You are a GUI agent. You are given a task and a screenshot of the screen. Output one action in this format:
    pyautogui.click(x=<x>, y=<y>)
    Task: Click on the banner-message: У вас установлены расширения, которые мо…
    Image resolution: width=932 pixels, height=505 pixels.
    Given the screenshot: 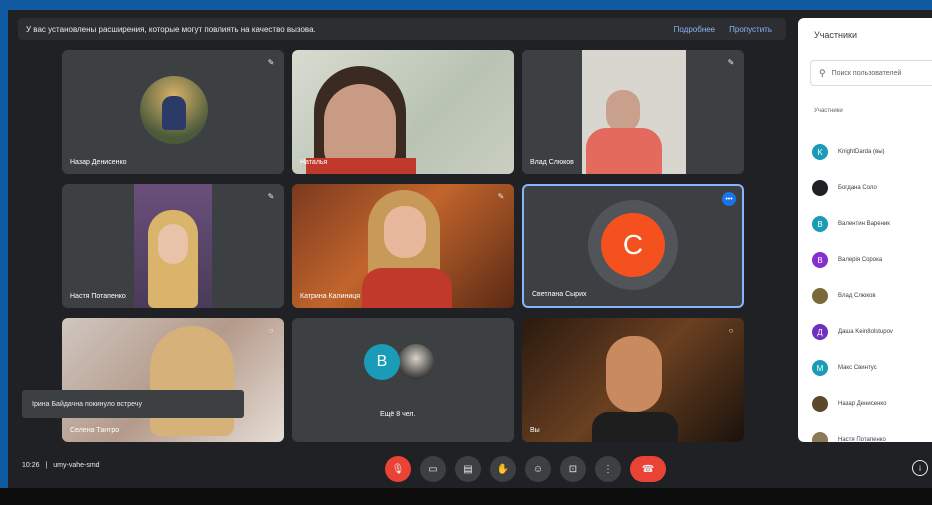 What is the action you would take?
    pyautogui.click(x=171, y=29)
    